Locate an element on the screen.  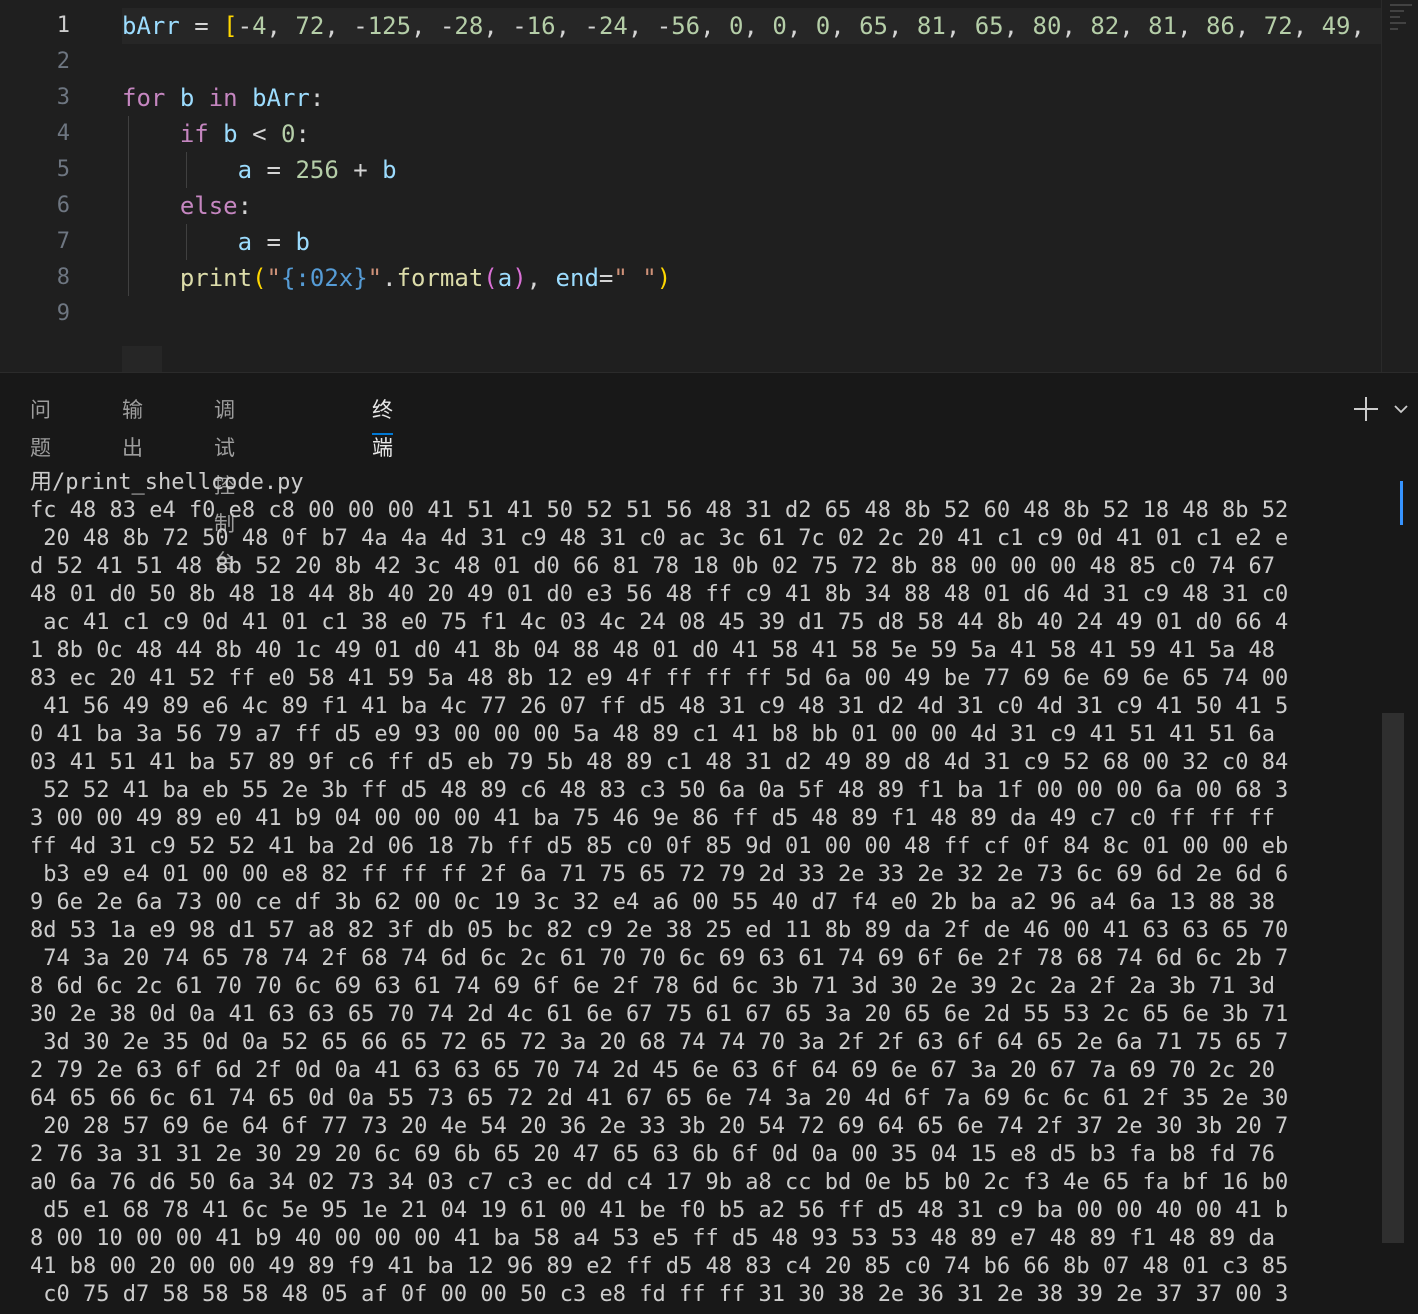
line-highlight is located at coordinates (142, 359).